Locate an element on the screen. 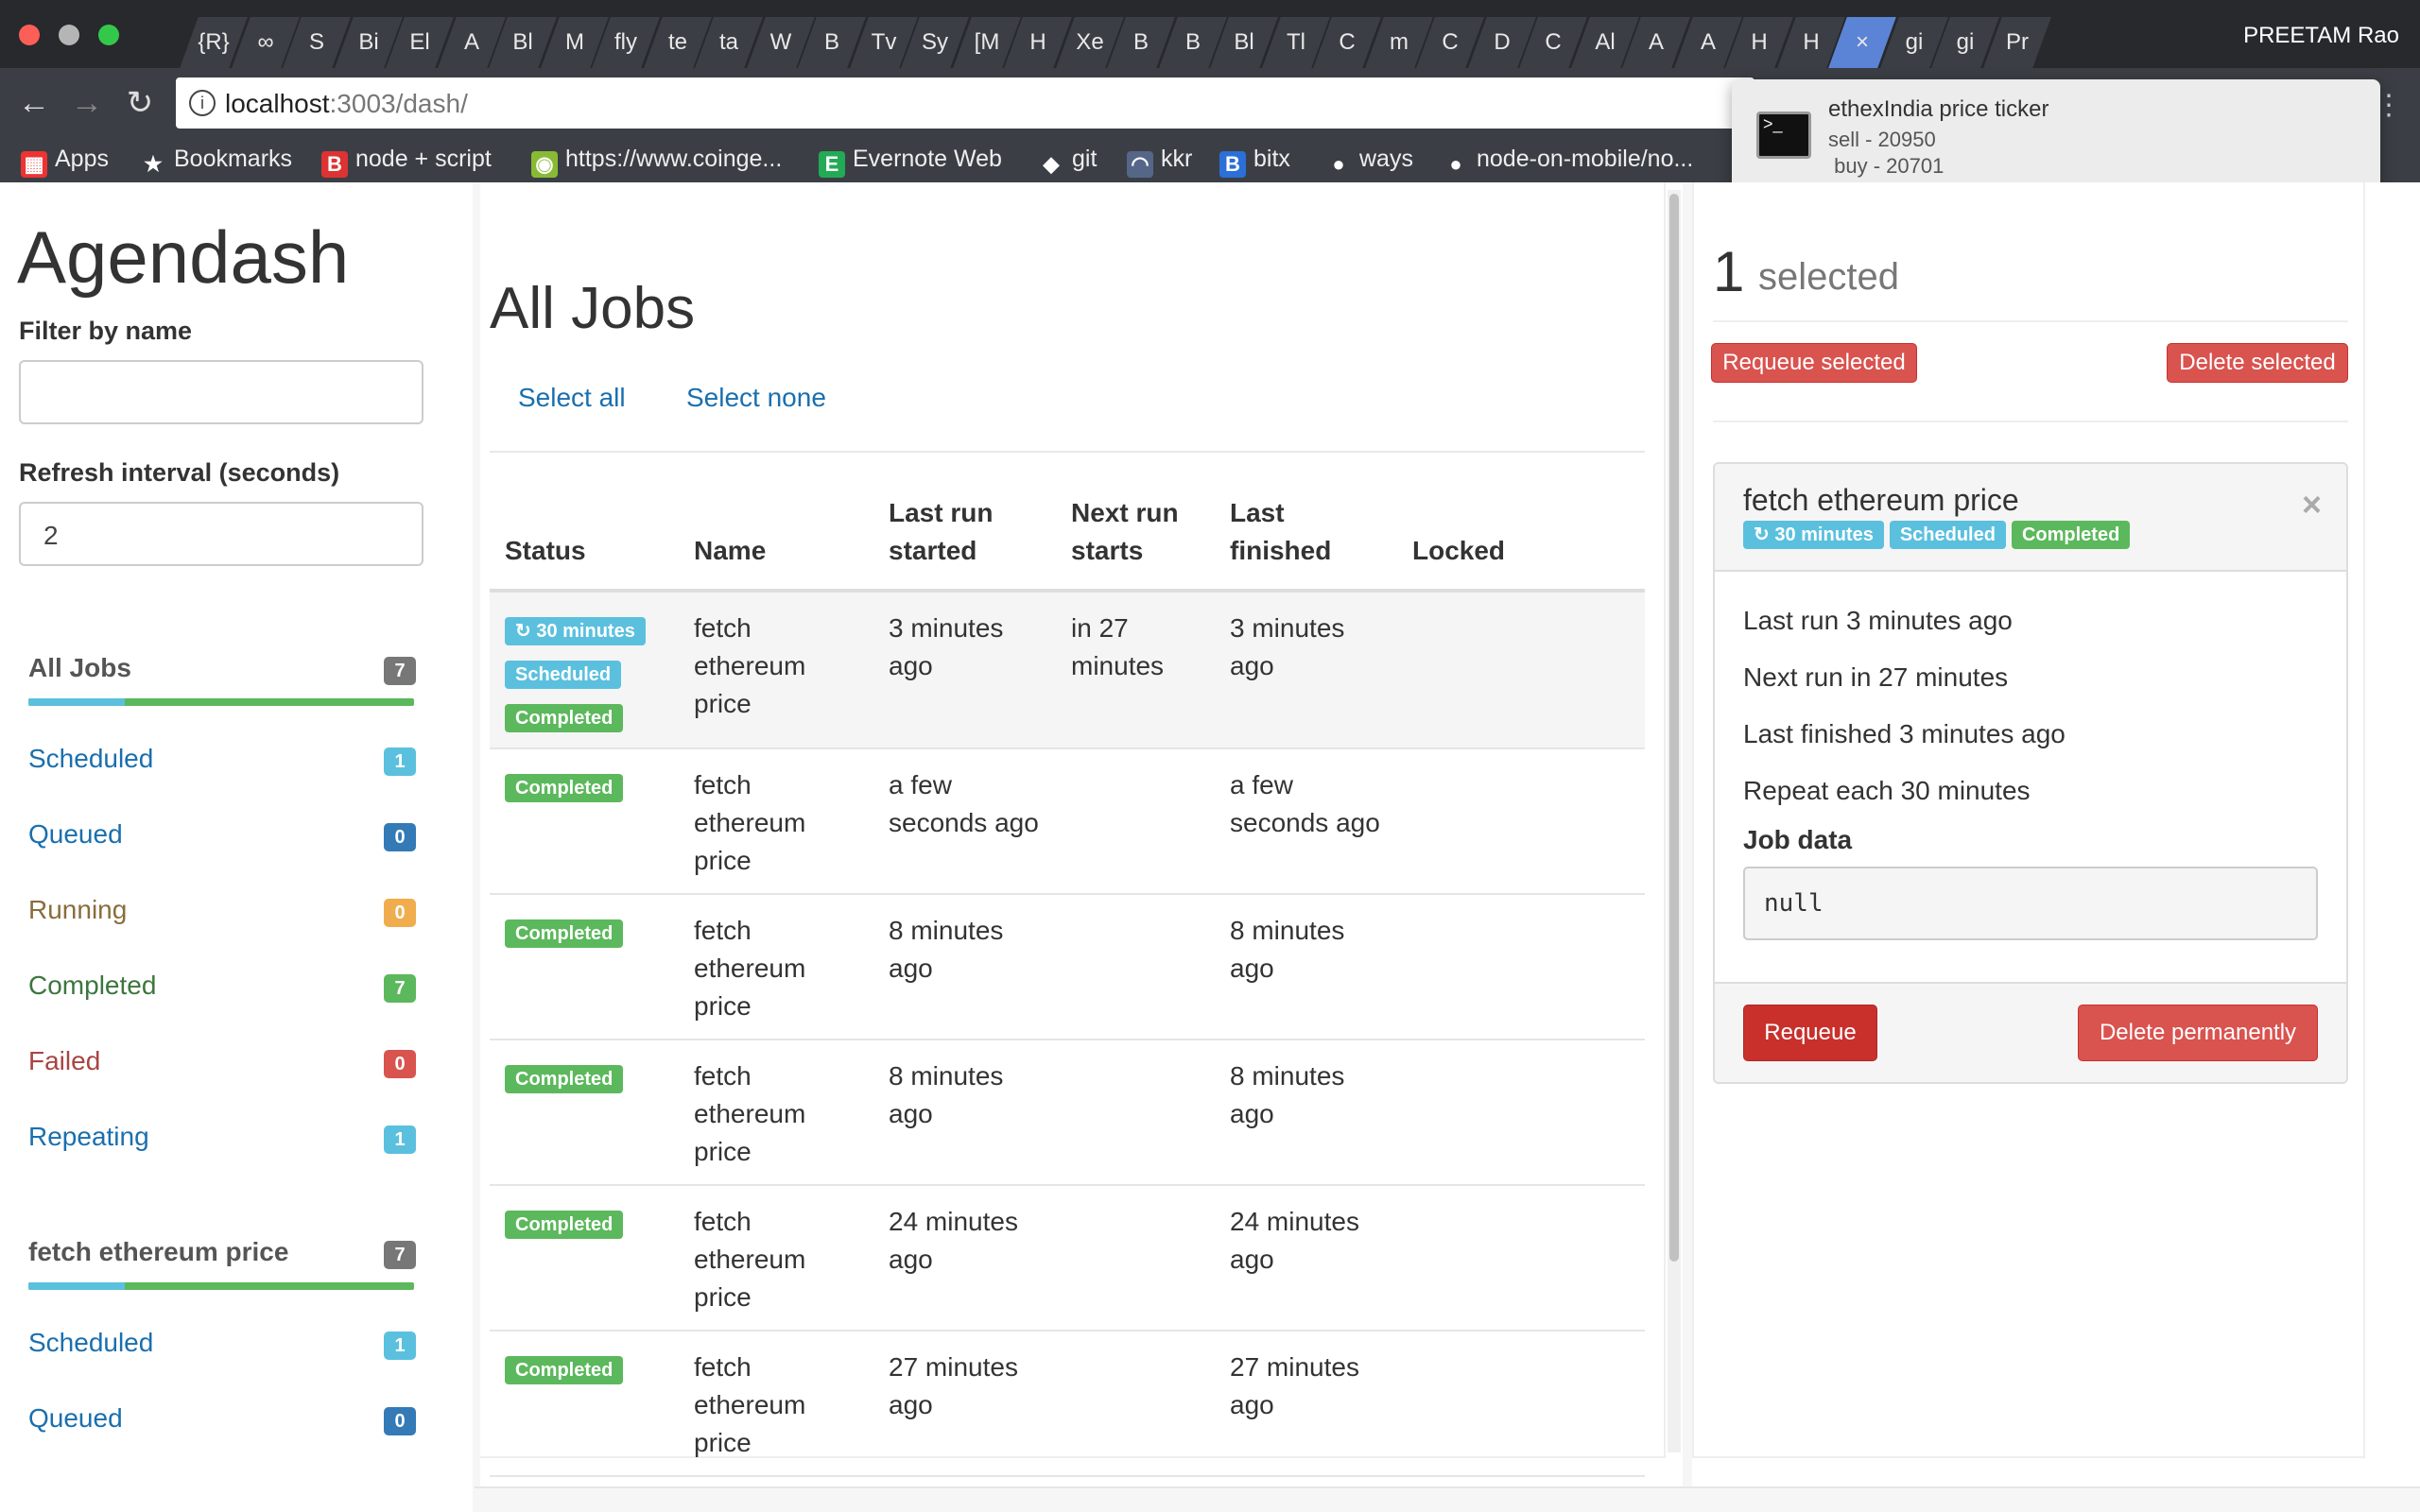 The height and width of the screenshot is (1512, 2420). profile-name: PREETAM Rao is located at coordinates (2321, 36).